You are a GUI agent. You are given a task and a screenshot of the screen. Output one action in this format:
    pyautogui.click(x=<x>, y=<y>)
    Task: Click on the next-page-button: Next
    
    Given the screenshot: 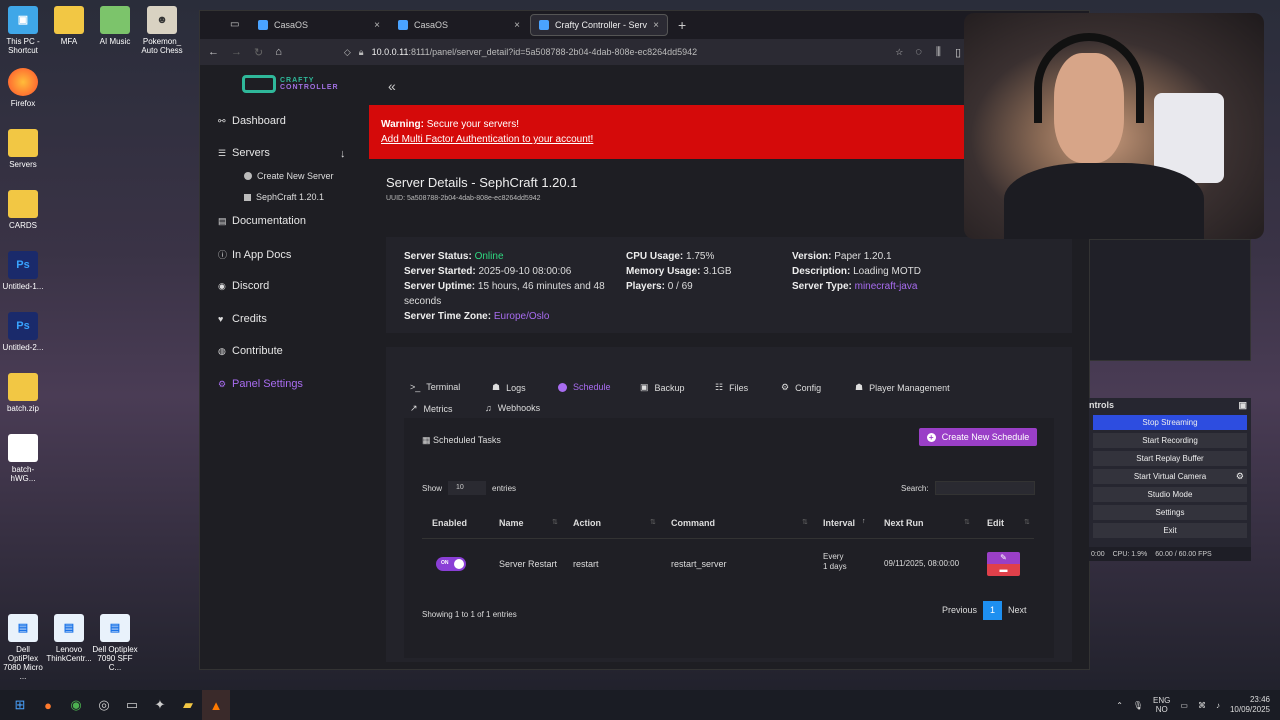 What is the action you would take?
    pyautogui.click(x=1017, y=610)
    